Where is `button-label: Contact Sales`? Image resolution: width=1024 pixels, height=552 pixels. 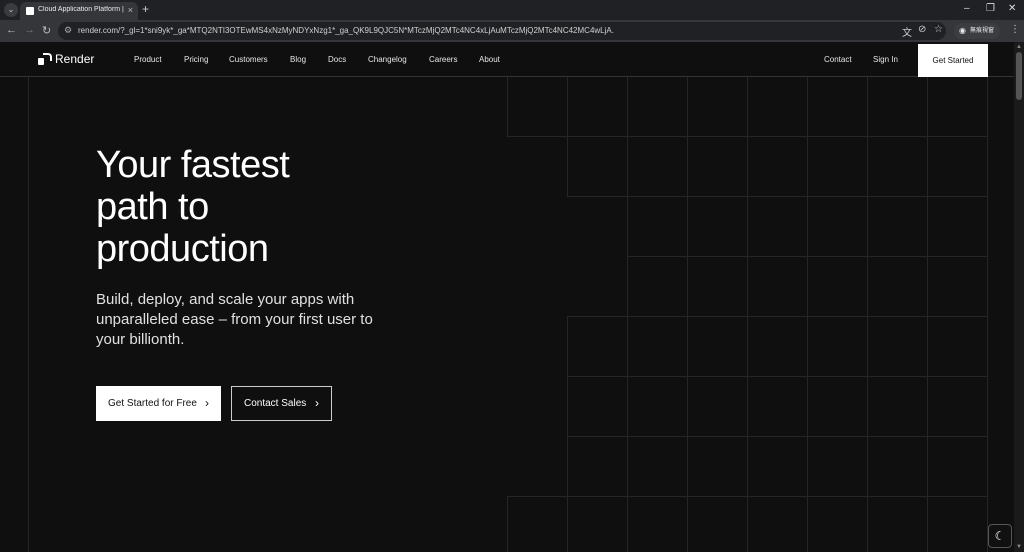 button-label: Contact Sales is located at coordinates (275, 403).